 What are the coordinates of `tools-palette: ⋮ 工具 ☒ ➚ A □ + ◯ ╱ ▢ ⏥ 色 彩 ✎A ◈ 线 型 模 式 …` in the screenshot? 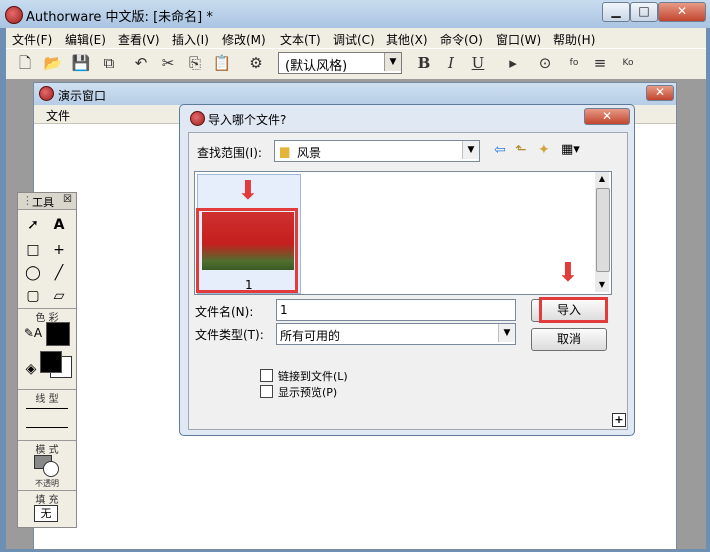 It's located at (47, 360).